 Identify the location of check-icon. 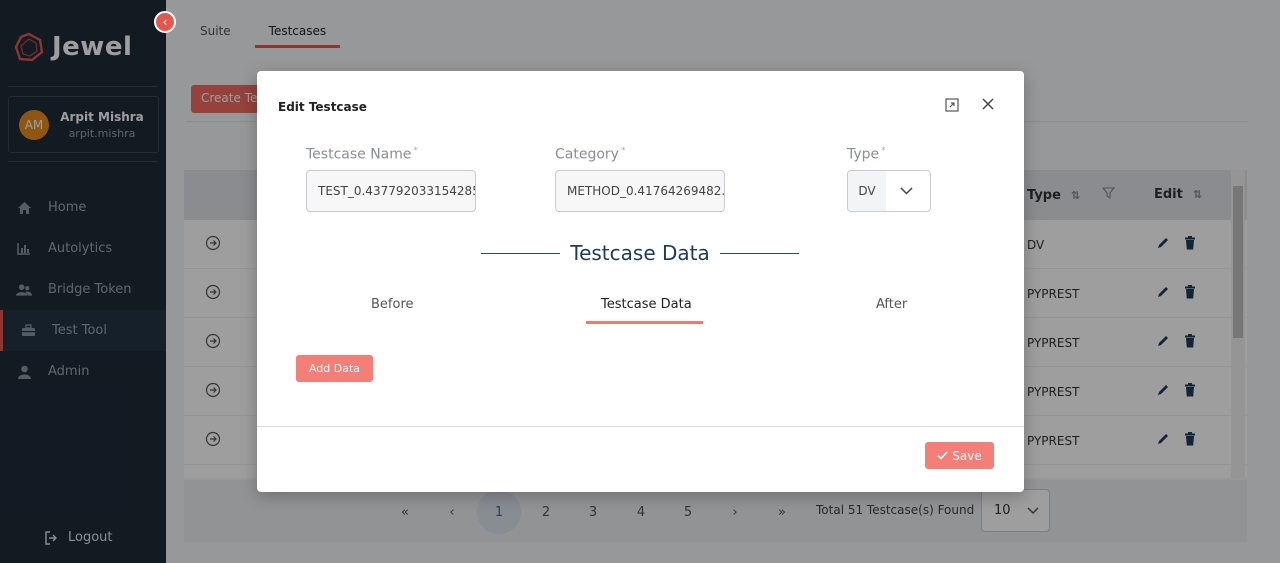
(942, 455).